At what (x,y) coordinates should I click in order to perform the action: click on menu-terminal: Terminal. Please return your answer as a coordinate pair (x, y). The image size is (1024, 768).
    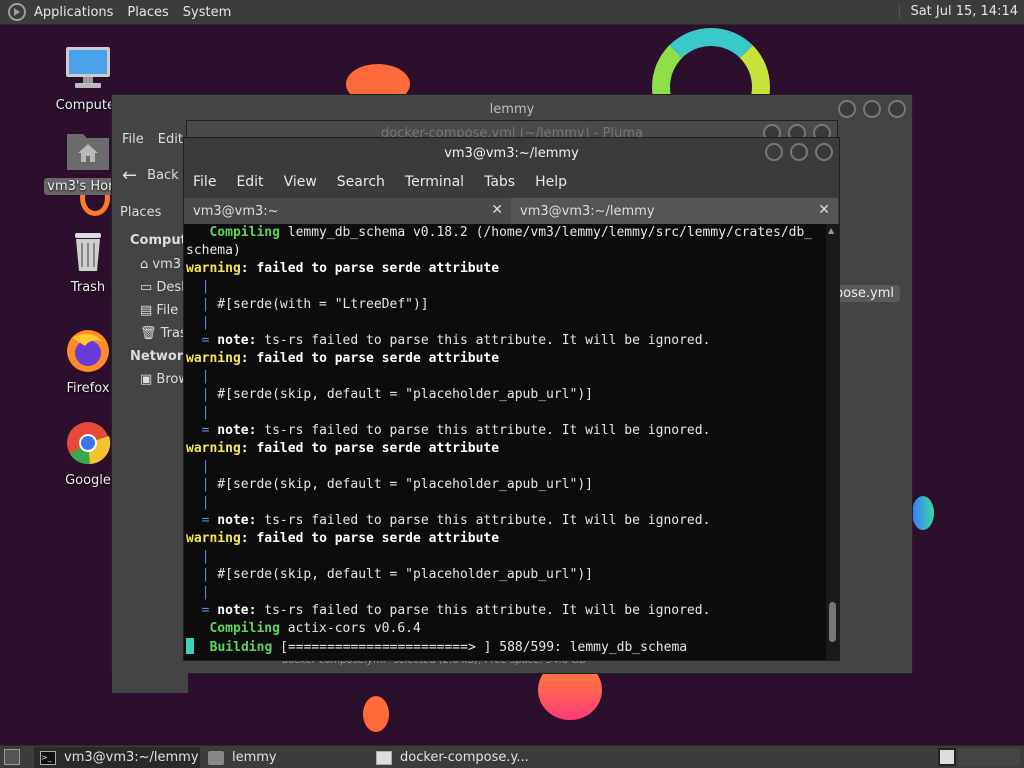
    Looking at the image, I should click on (434, 182).